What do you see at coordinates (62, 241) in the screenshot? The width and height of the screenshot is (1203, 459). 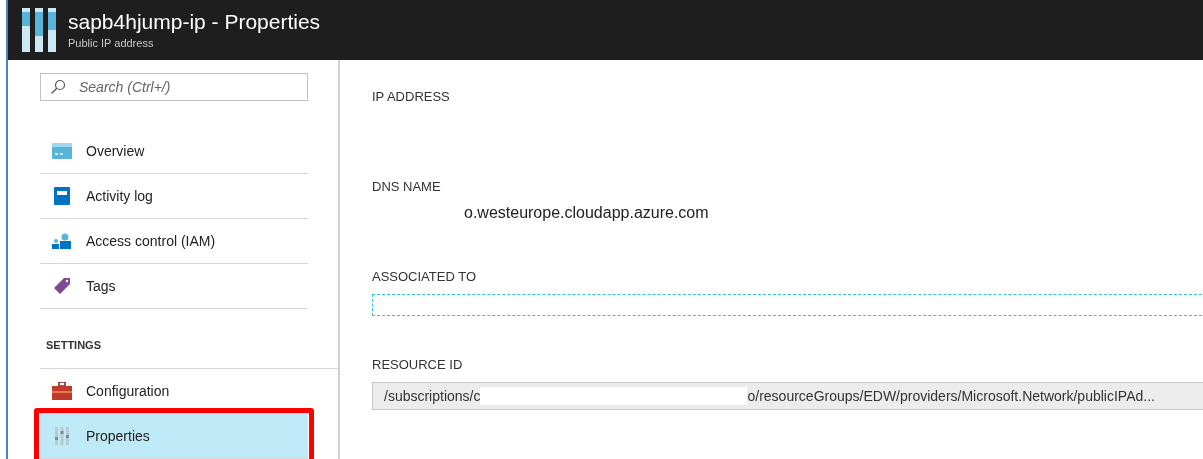 I see `people-icon` at bounding box center [62, 241].